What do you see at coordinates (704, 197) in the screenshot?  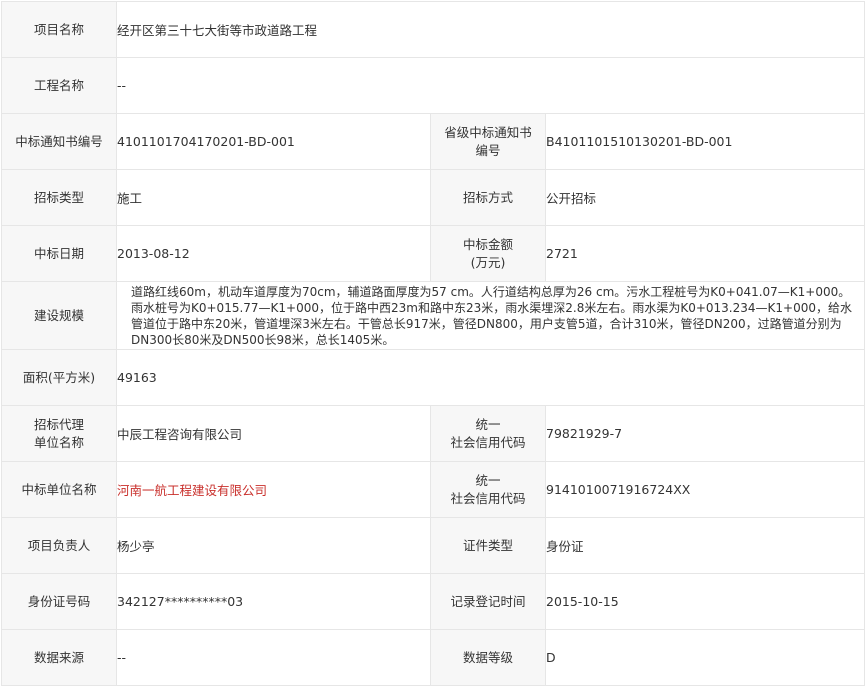 I see `bid-method-value: 公开招标` at bounding box center [704, 197].